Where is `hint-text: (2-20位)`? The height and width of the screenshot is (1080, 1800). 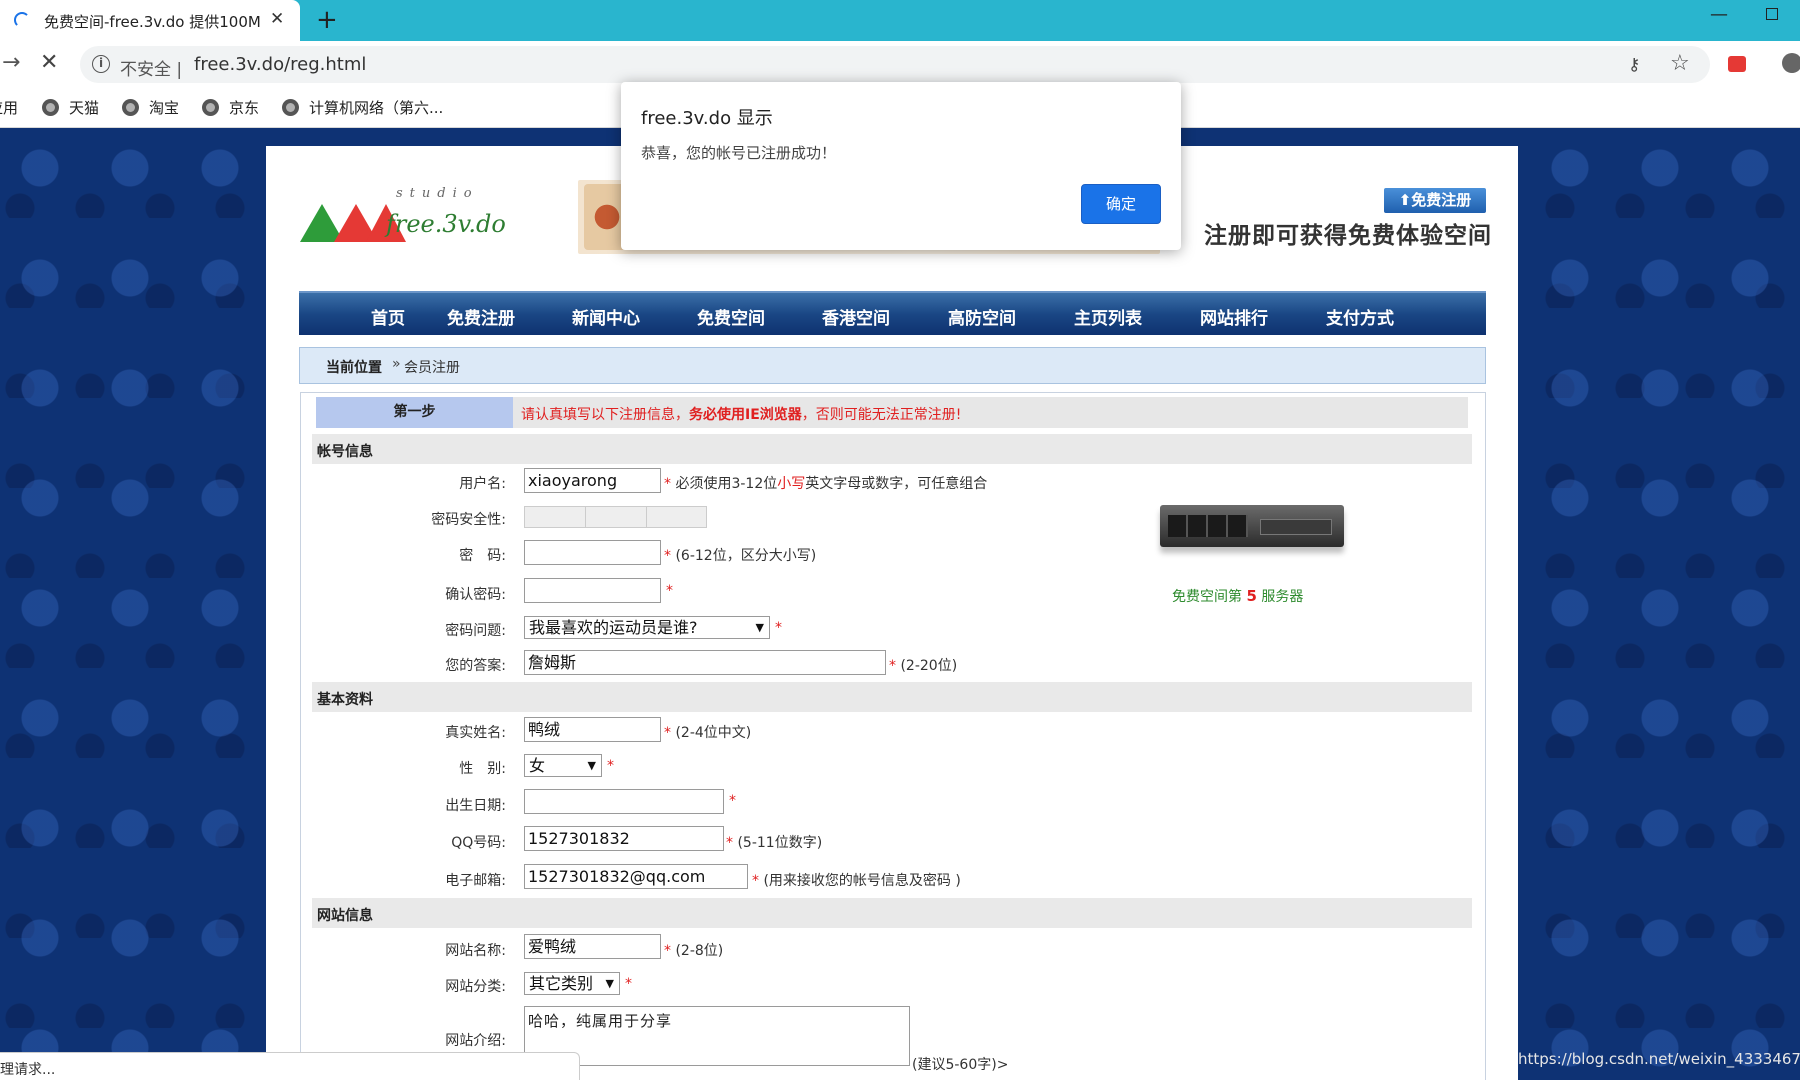 hint-text: (2-20位) is located at coordinates (929, 666).